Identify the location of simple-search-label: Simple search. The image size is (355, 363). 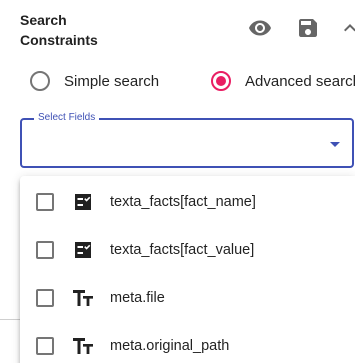
(112, 81).